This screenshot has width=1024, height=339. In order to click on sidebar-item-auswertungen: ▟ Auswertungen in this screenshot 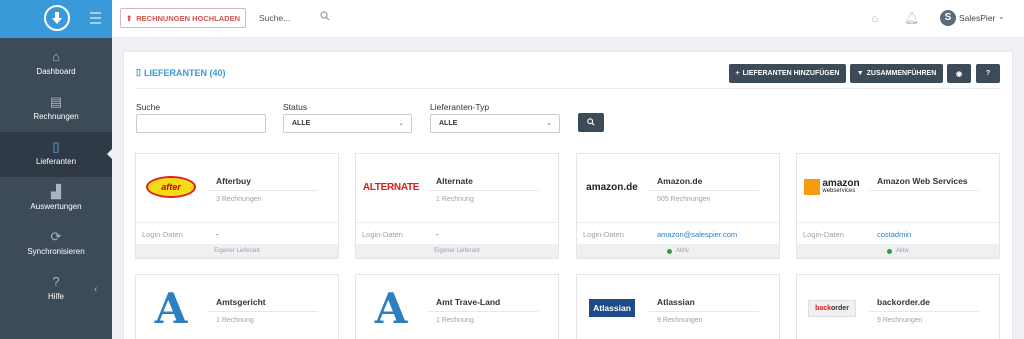, I will do `click(56, 199)`.